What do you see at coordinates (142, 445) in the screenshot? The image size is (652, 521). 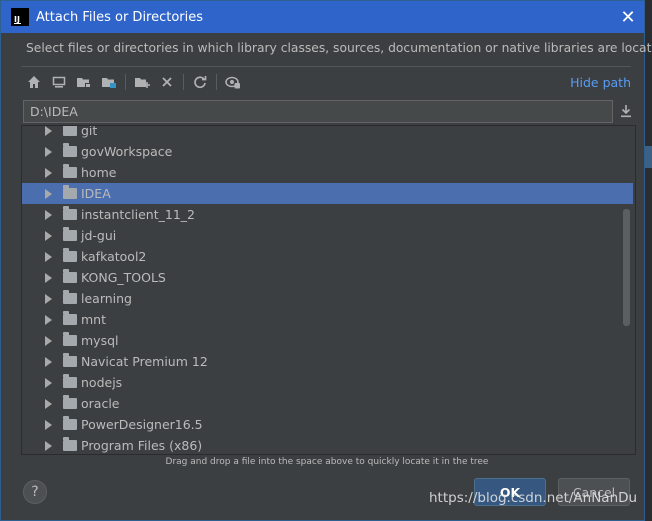 I see `tree-item-label: Program Files (x86)` at bounding box center [142, 445].